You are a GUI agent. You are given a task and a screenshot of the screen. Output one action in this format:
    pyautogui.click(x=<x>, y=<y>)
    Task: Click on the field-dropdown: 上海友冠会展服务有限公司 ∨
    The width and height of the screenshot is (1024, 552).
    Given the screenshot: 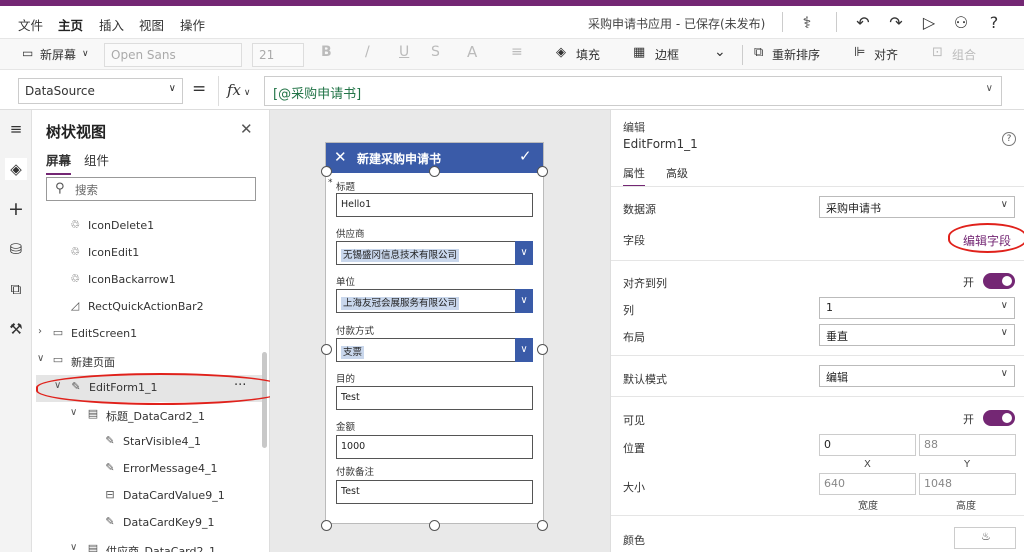 What is the action you would take?
    pyautogui.click(x=434, y=301)
    